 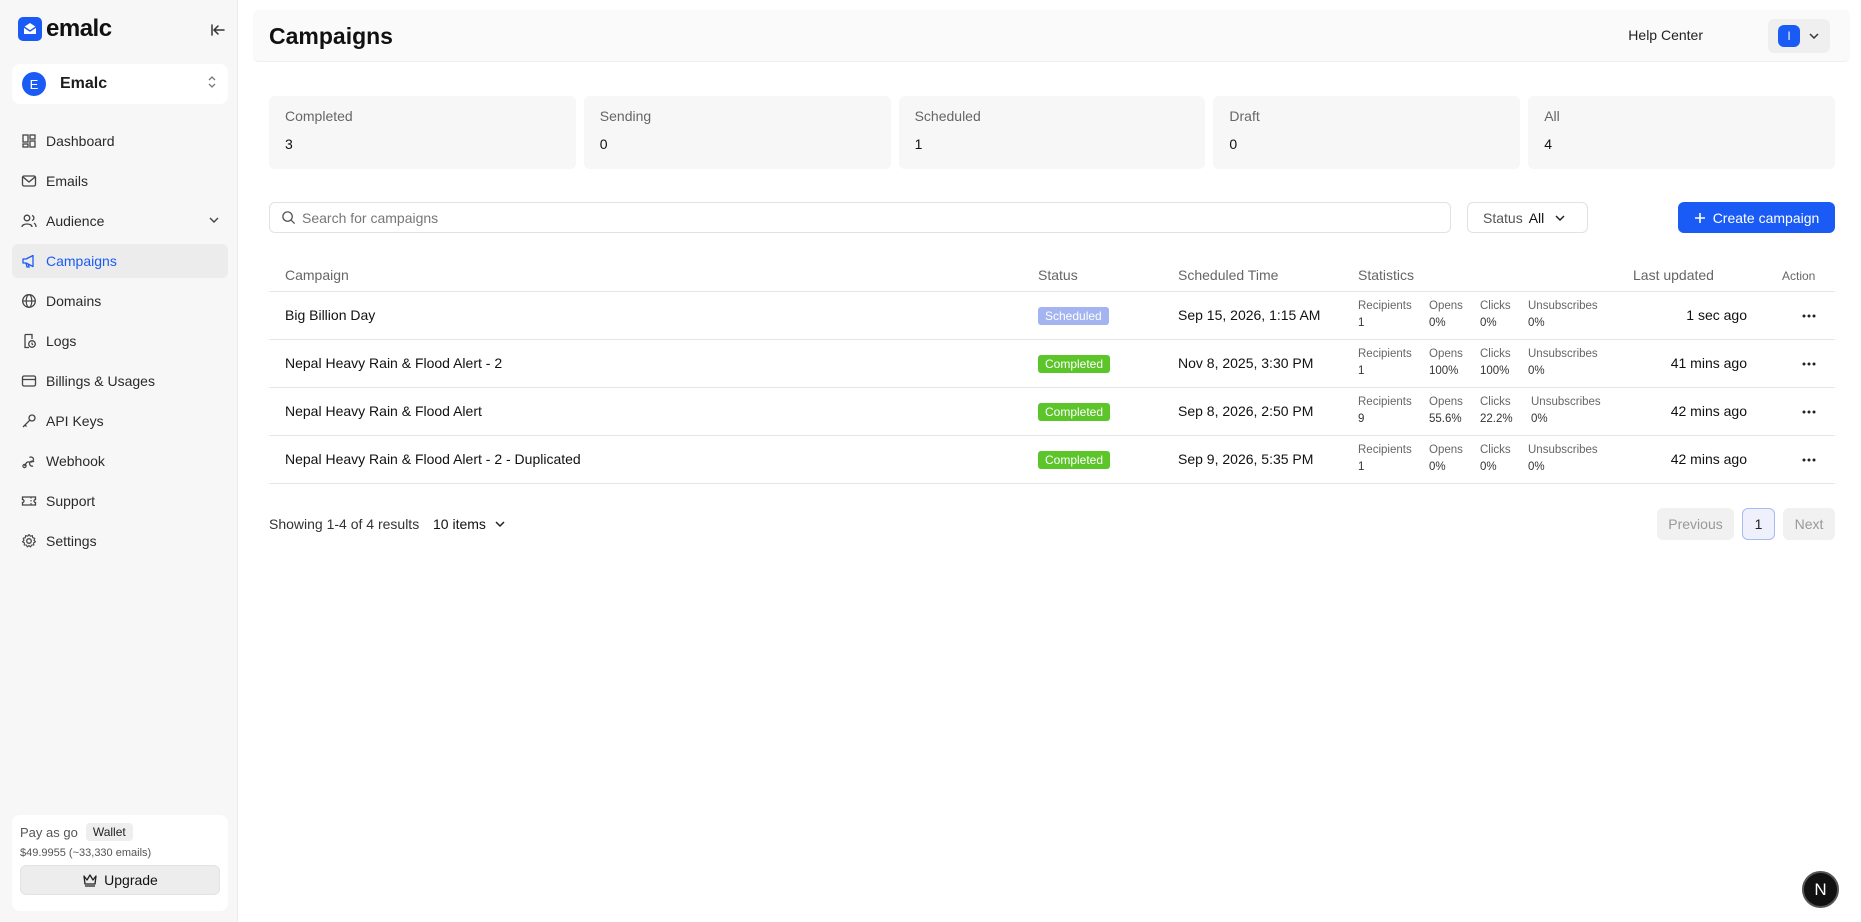 I want to click on next-page-button: Next, so click(x=1809, y=524).